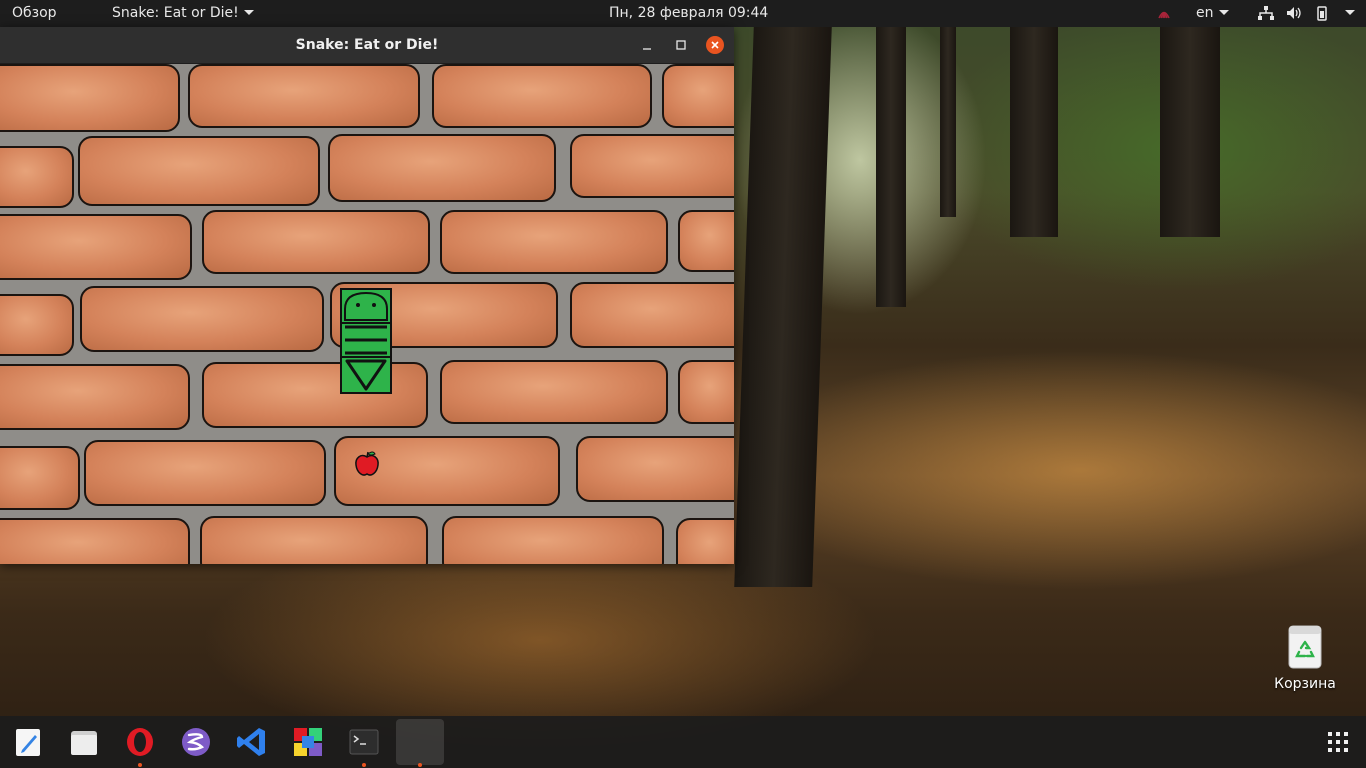  I want to click on trash-desktop-icon: Корзина, so click(1305, 658).